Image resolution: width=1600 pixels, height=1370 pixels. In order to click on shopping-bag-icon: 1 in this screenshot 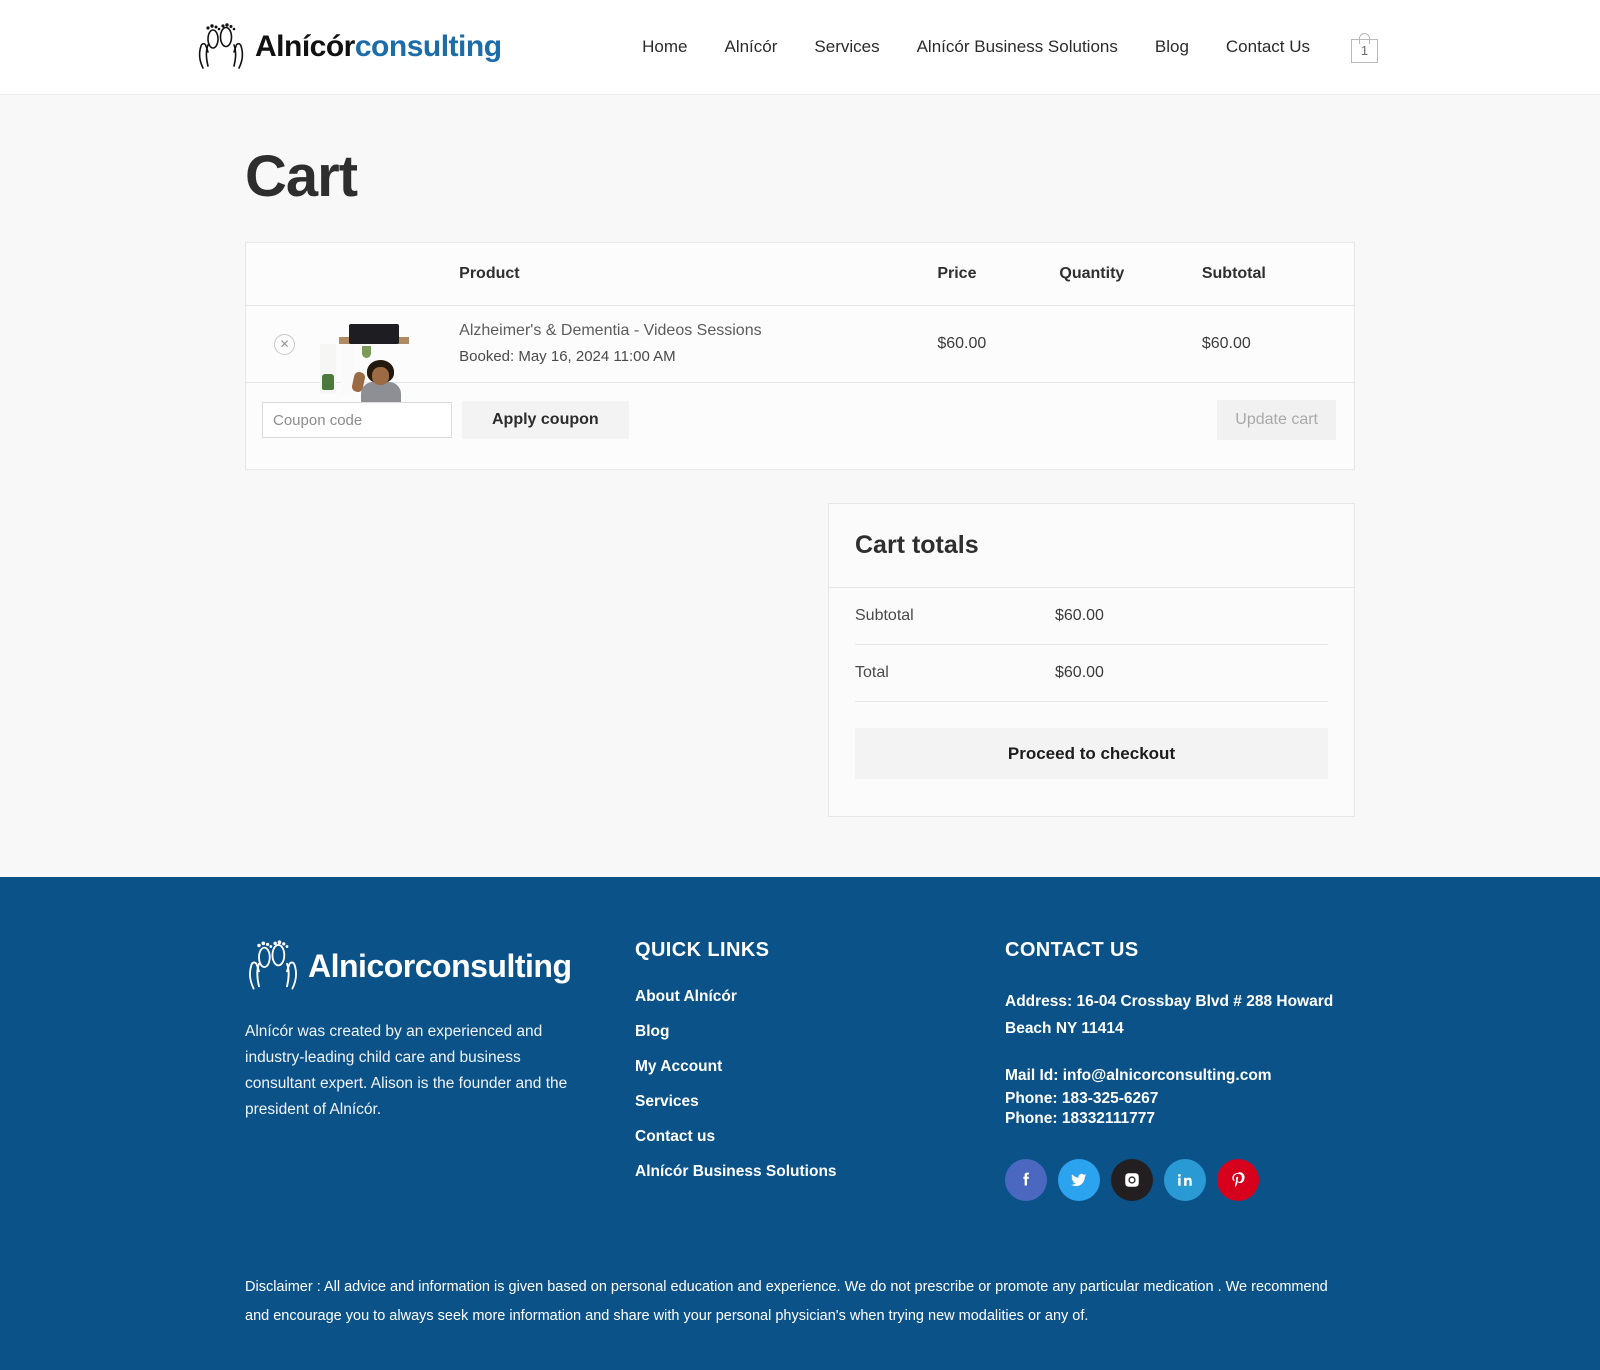, I will do `click(1364, 47)`.